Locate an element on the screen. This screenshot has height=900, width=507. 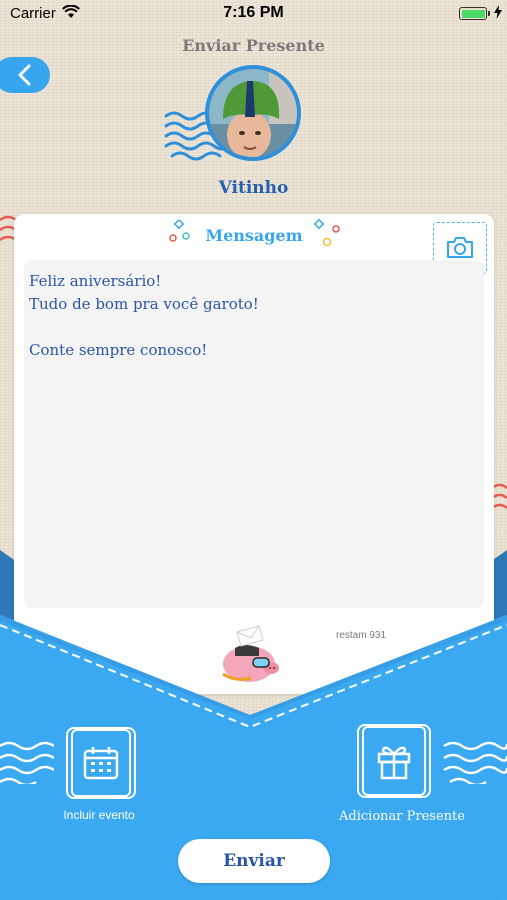
card-title: Mensagem is located at coordinates (254, 235).